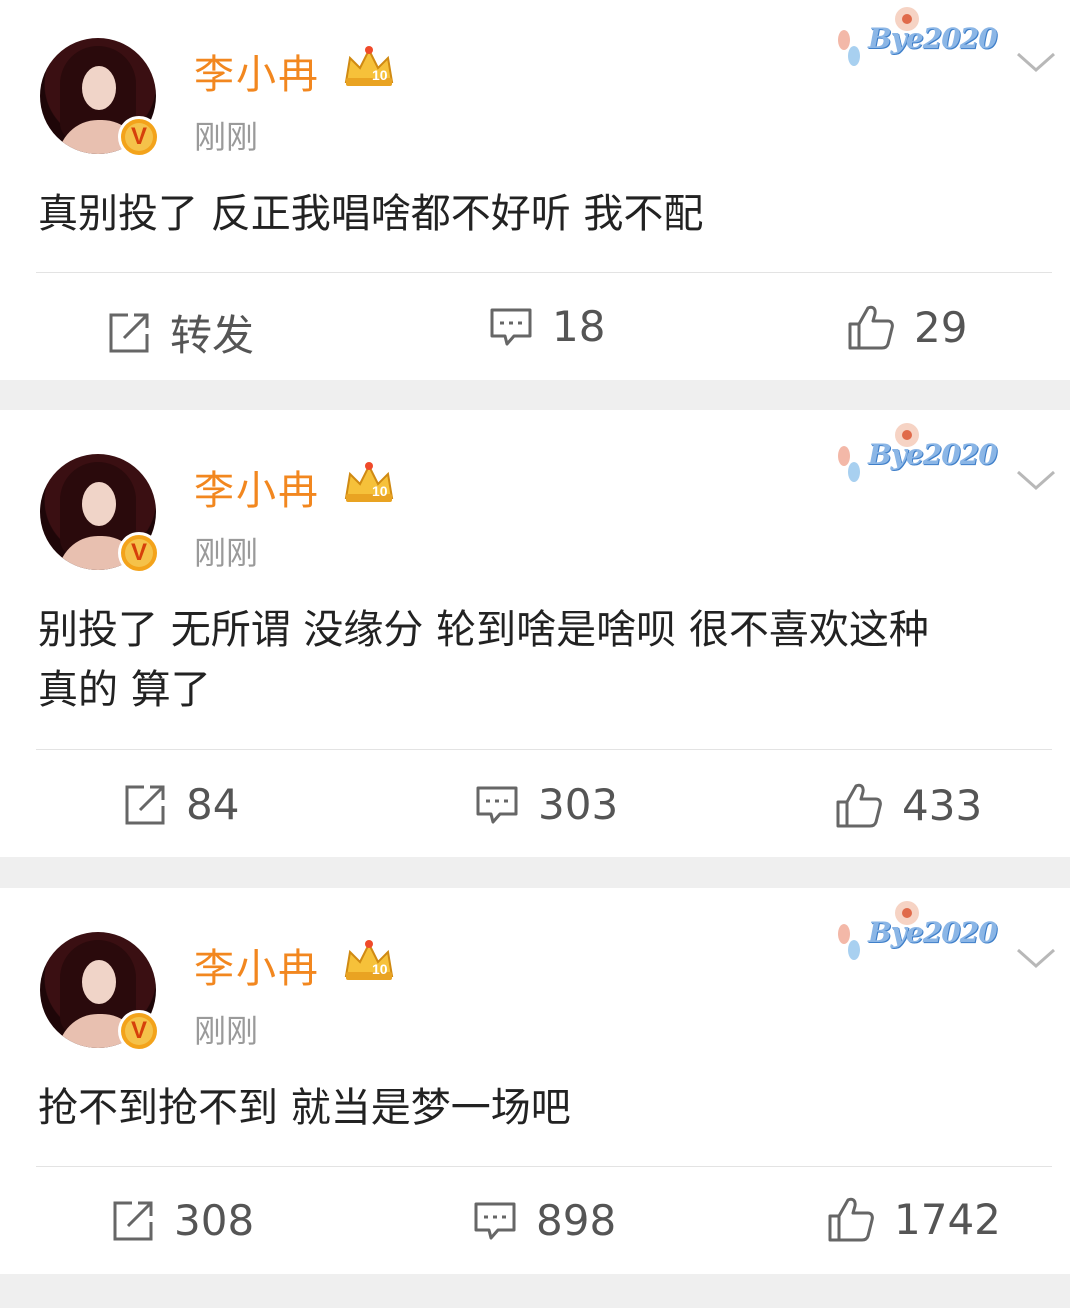 This screenshot has height=1308, width=1070. I want to click on content-line: 真别投了 反正我唱啥都不好听 我不配, so click(371, 214).